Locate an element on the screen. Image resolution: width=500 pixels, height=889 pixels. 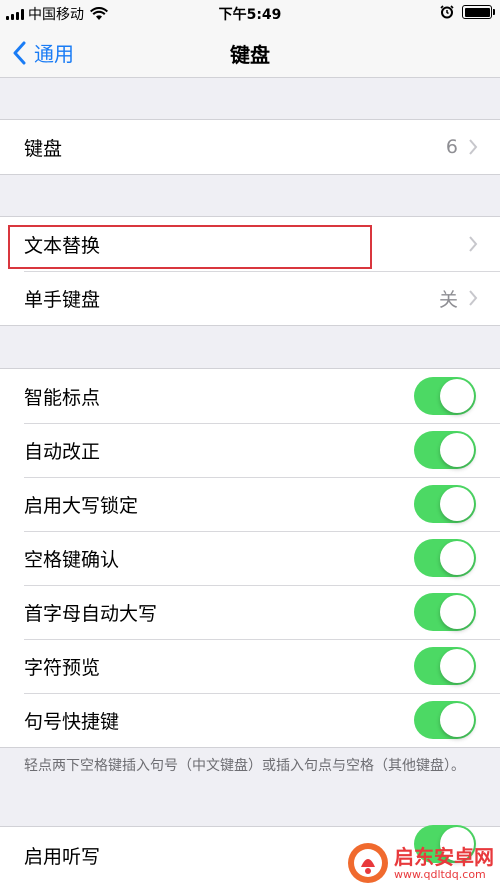
watermark-text: 启东安卓网 www.qdltdq.com is located at coordinates (444, 863).